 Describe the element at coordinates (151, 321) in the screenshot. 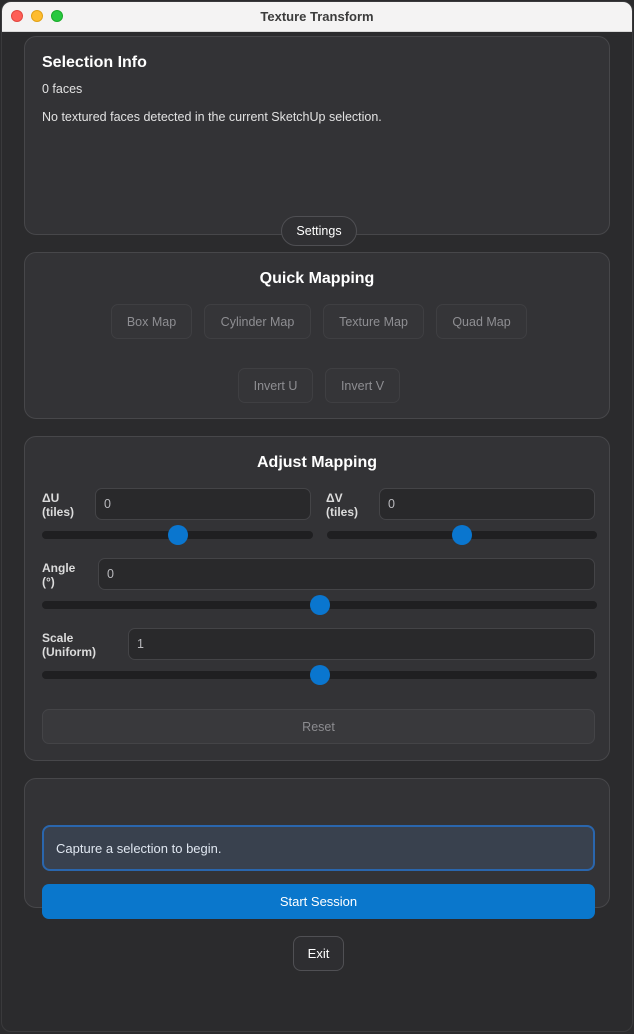

I see `box-map-button: Box Map` at that location.